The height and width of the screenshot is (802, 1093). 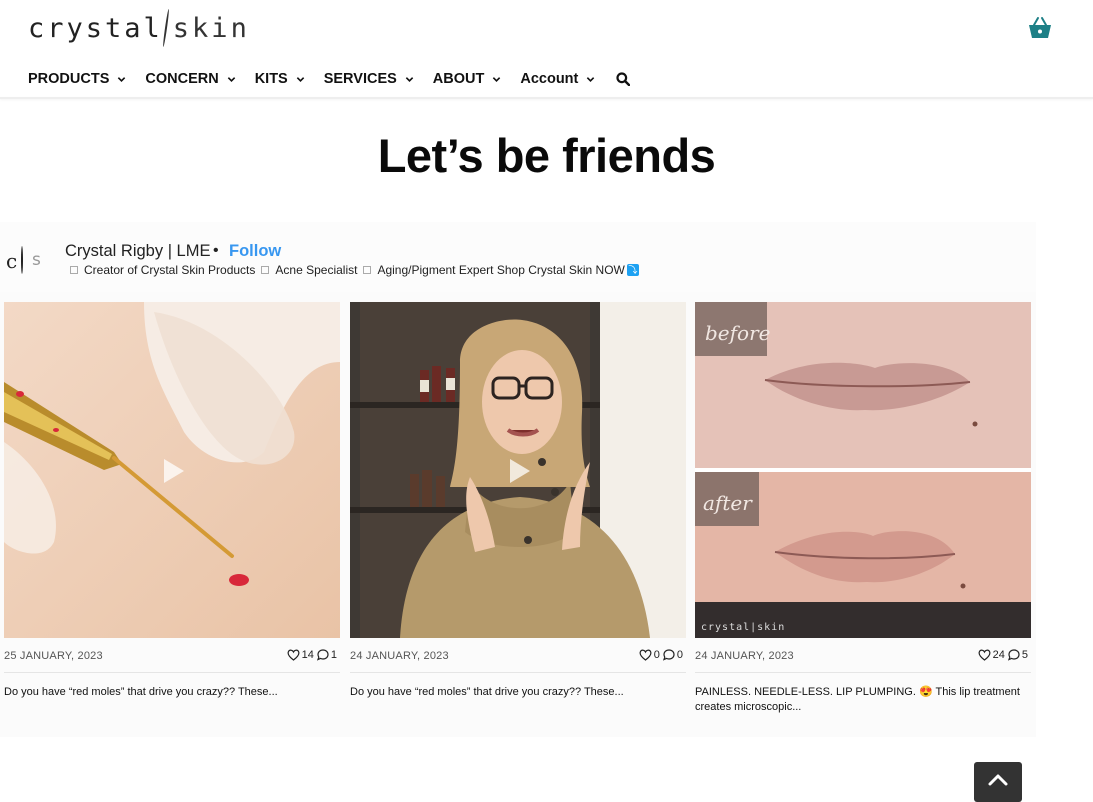 What do you see at coordinates (518, 658) in the screenshot?
I see `post-meta: 24 JANUARY, 2023 0 0` at bounding box center [518, 658].